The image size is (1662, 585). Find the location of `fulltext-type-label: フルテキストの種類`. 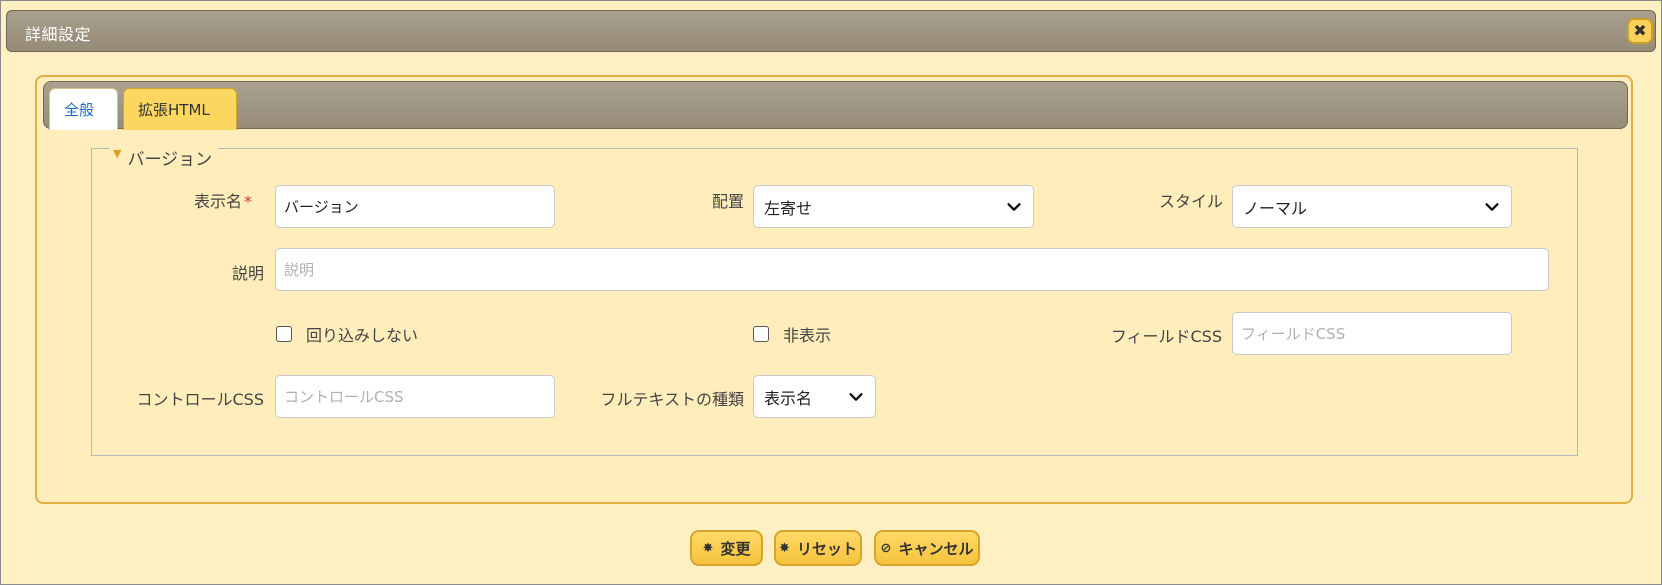

fulltext-type-label: フルテキストの種類 is located at coordinates (672, 399).